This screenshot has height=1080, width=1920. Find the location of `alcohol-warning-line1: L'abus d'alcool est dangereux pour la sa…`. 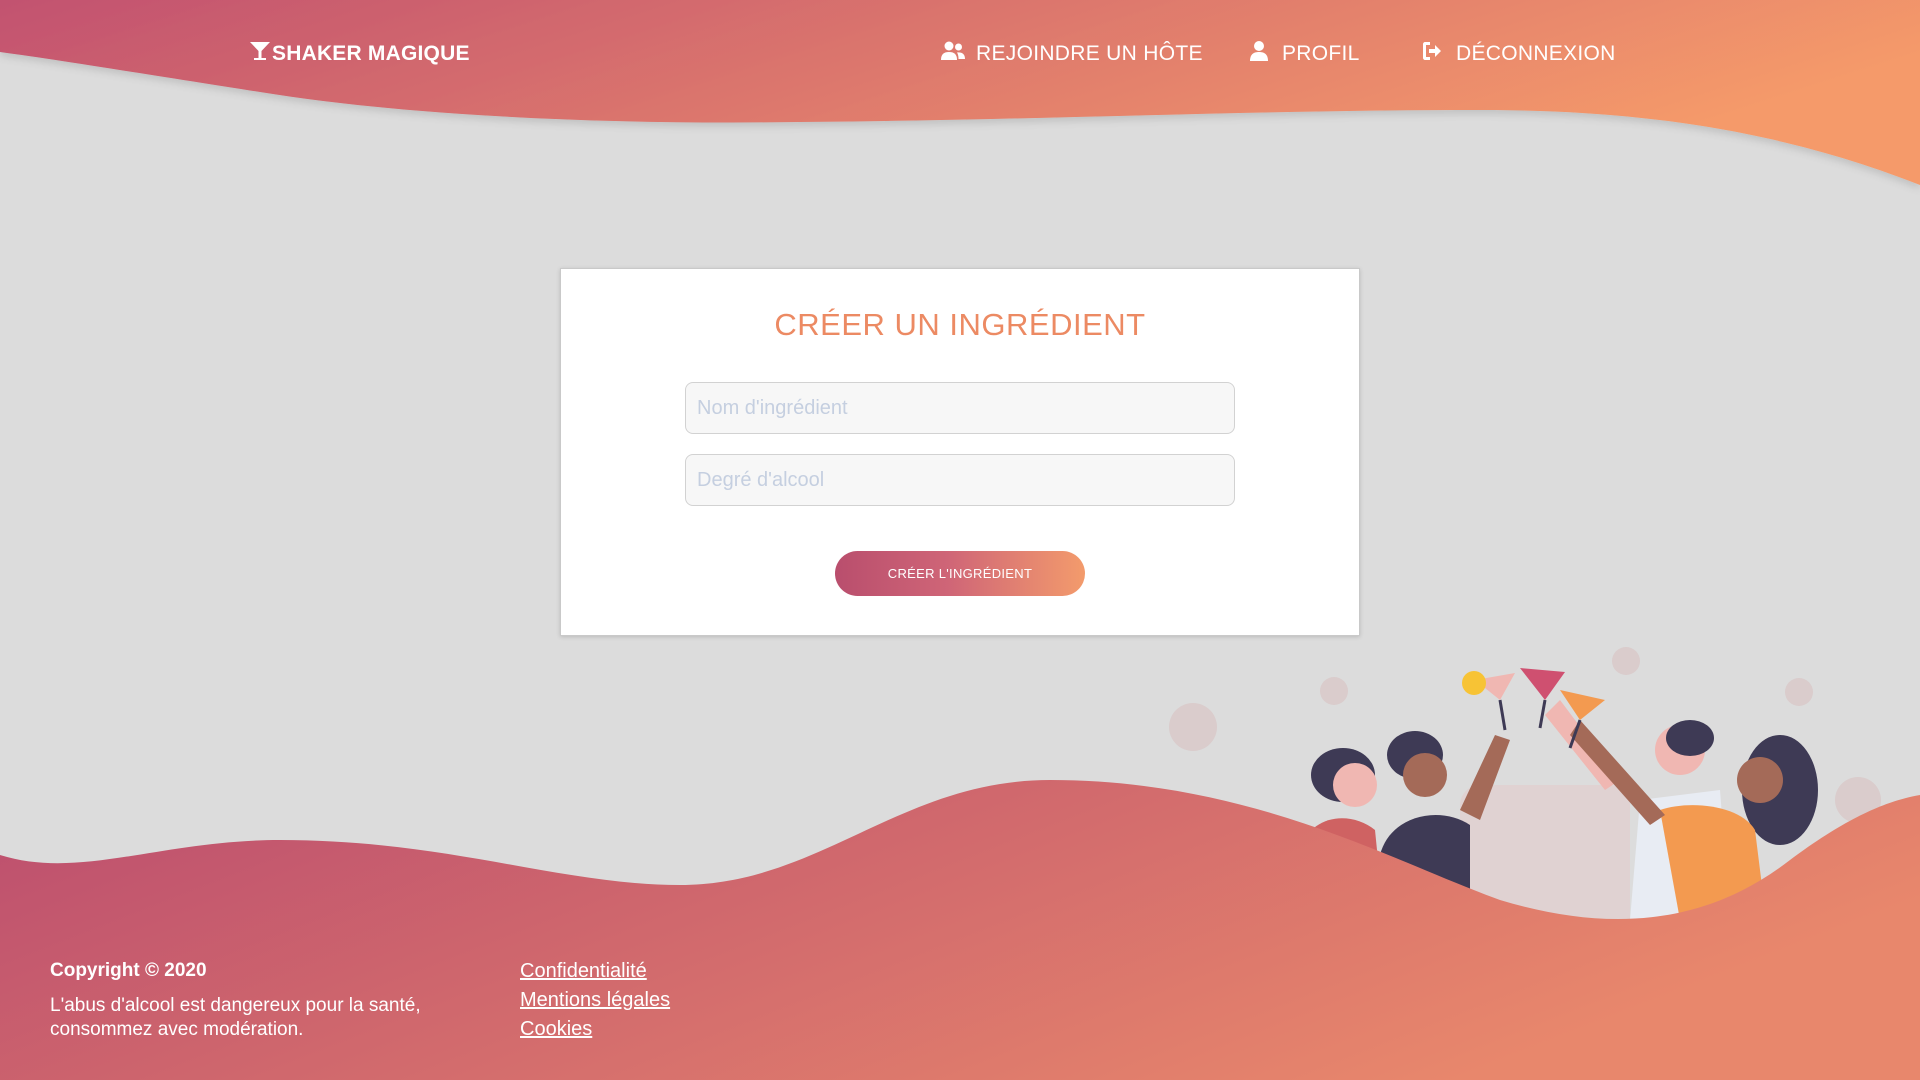

alcohol-warning-line1: L'abus d'alcool est dangereux pour la sa… is located at coordinates (235, 1005).